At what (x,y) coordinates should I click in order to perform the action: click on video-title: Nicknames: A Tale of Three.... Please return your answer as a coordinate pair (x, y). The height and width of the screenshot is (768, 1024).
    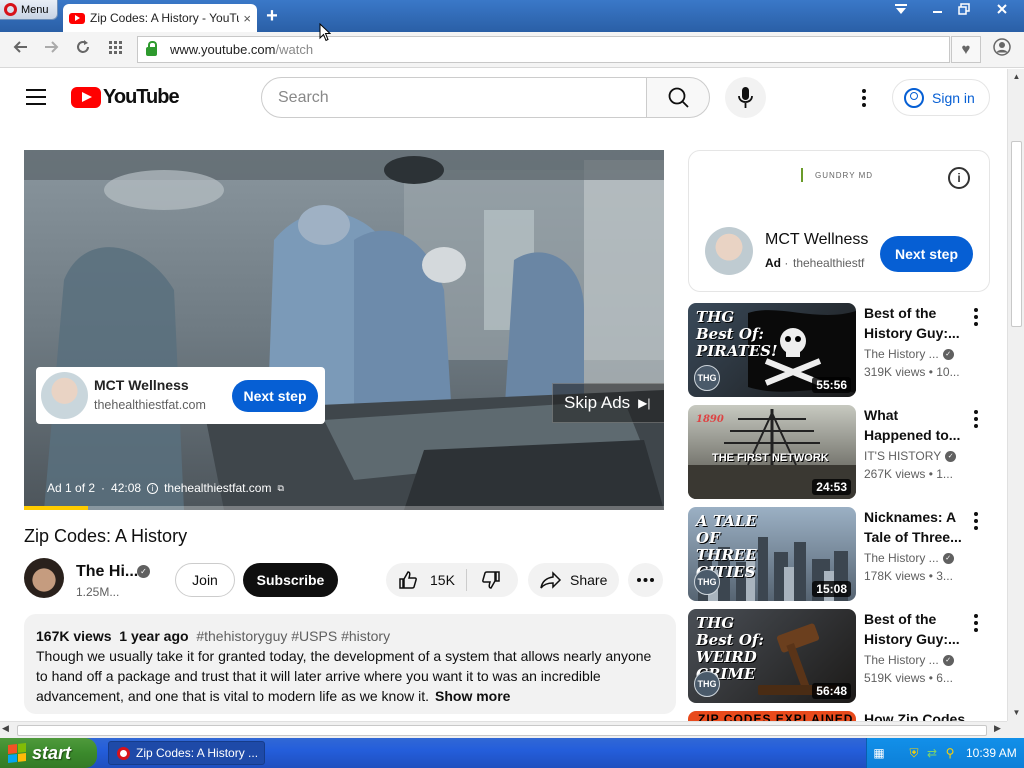
    Looking at the image, I should click on (913, 527).